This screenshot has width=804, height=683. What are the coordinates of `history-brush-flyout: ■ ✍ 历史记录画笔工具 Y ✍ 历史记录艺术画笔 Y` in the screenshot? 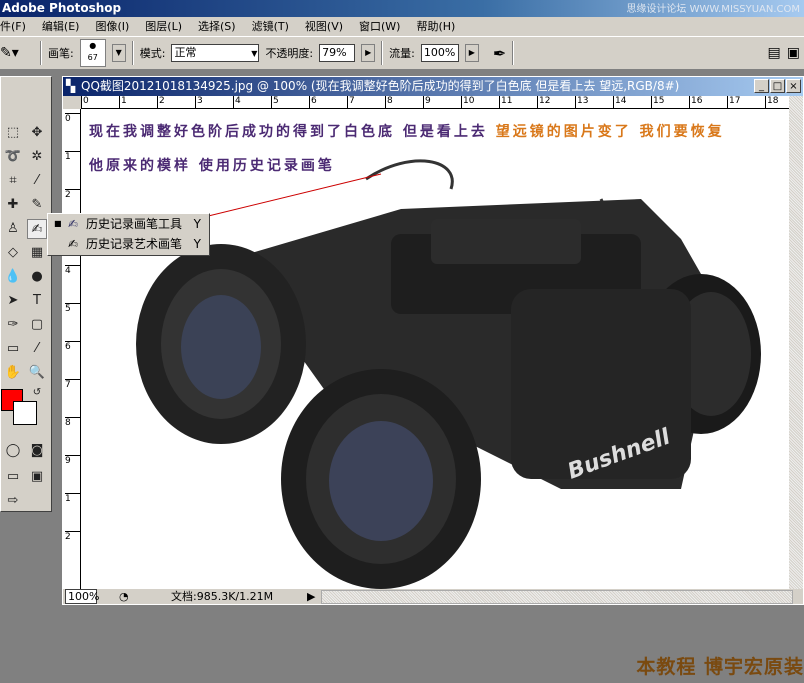 It's located at (128, 234).